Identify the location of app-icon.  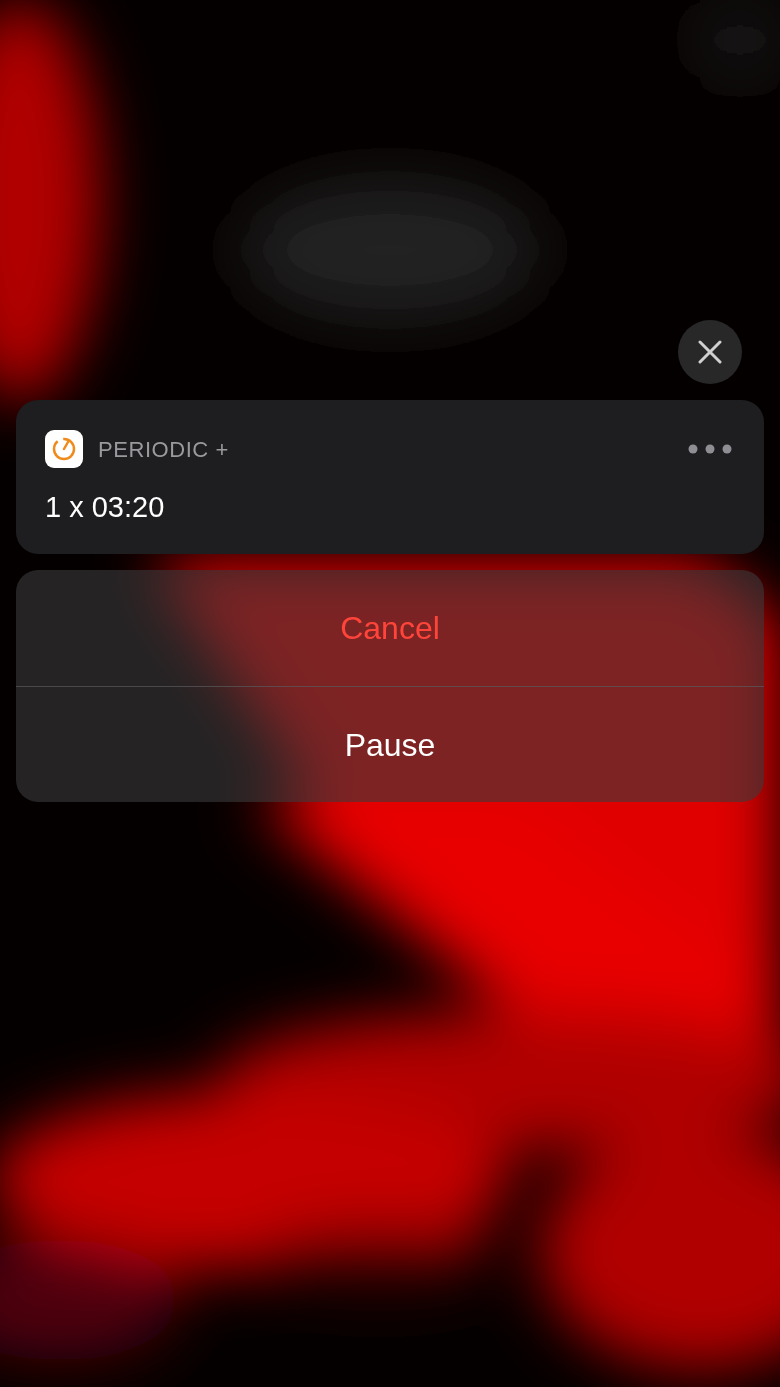
(64, 449).